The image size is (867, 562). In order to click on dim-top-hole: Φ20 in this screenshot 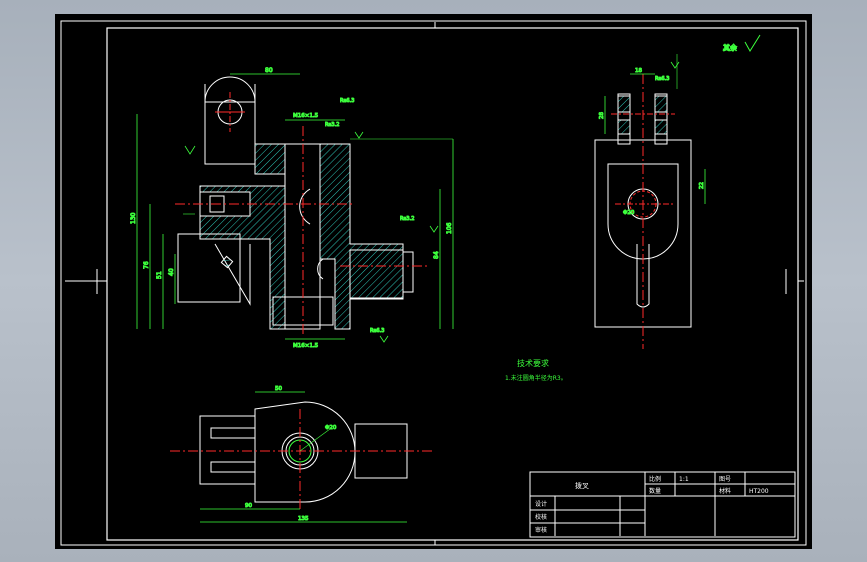, I will do `click(331, 428)`.